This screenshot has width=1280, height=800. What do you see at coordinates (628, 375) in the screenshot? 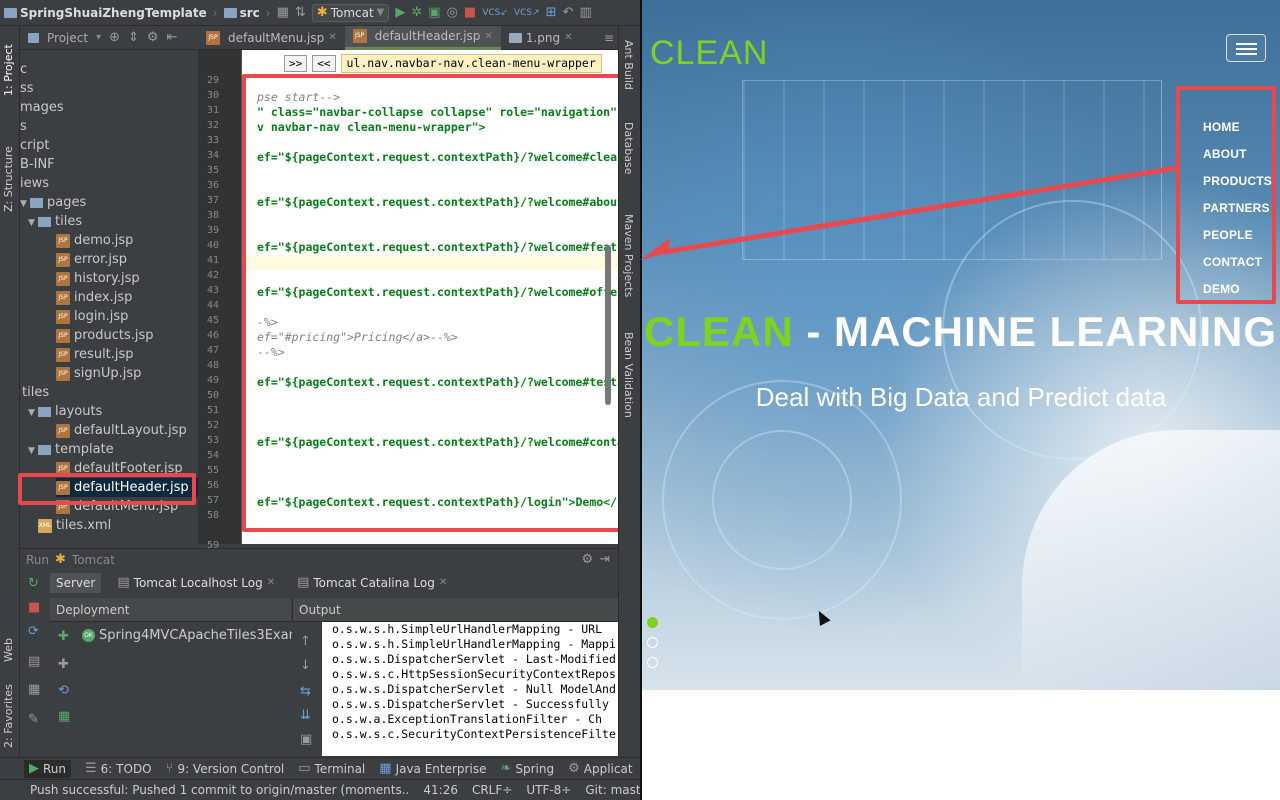
I see `tab-bean-validation: Bean Validation` at bounding box center [628, 375].